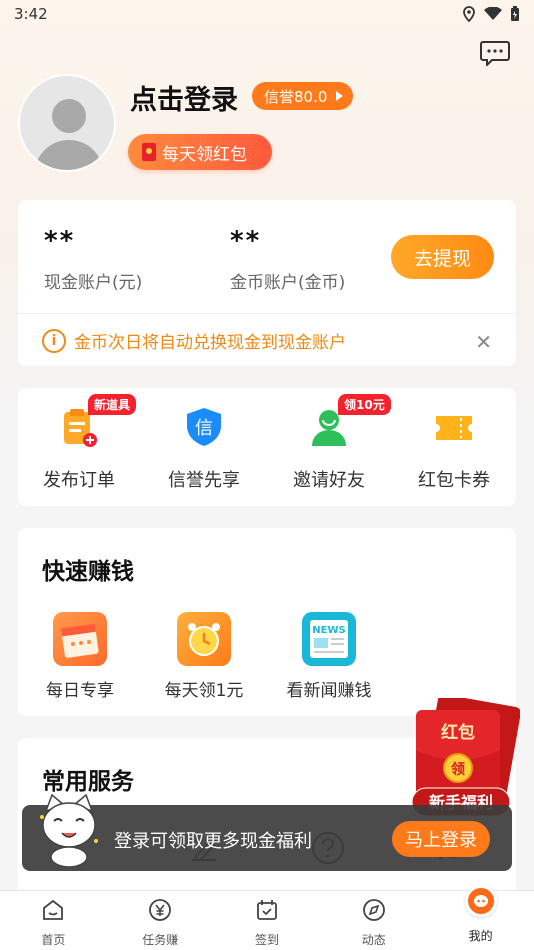 This screenshot has width=534, height=950. What do you see at coordinates (267, 14) in the screenshot?
I see `status-bar: 3:42` at bounding box center [267, 14].